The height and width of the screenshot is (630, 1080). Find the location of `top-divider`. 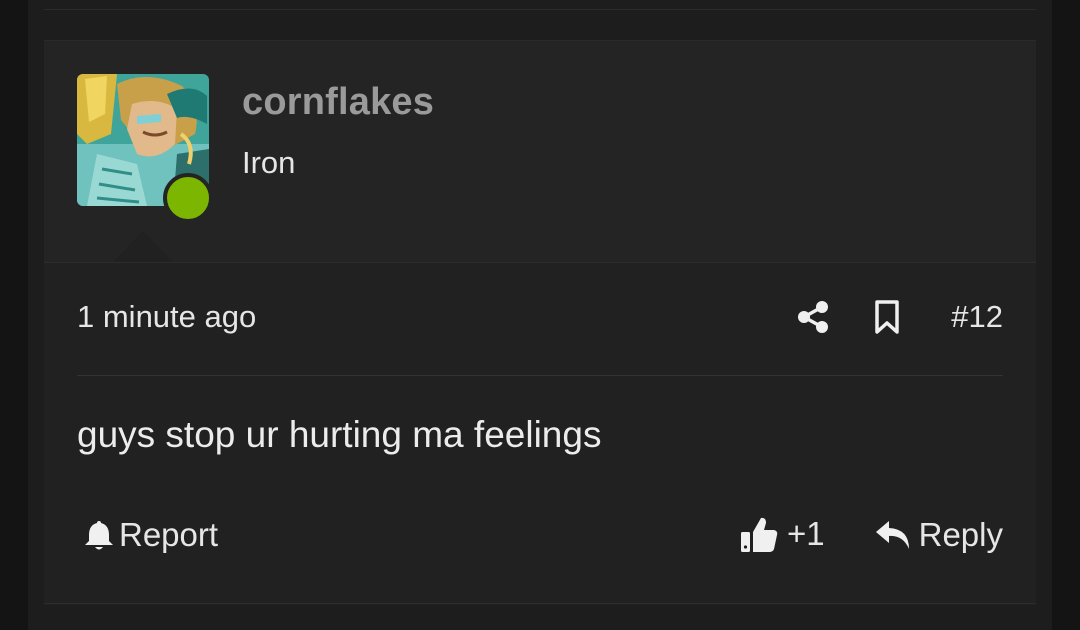

top-divider is located at coordinates (540, 9).